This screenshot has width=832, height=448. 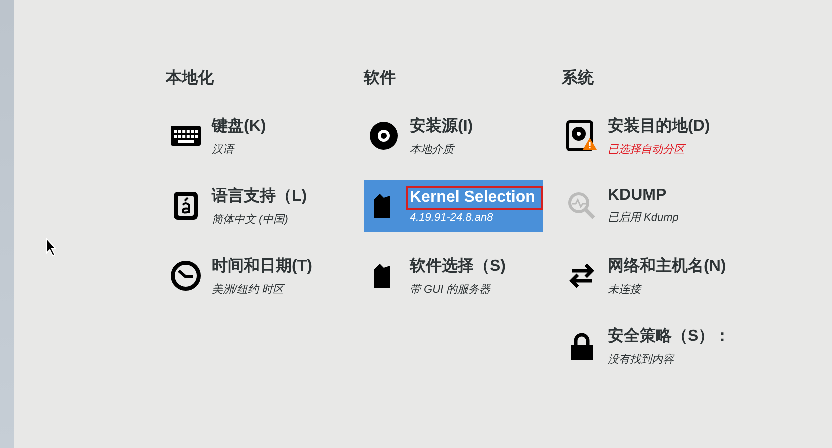 I want to click on hub-item: 网络和主机名(N) 未连接, so click(x=651, y=276).